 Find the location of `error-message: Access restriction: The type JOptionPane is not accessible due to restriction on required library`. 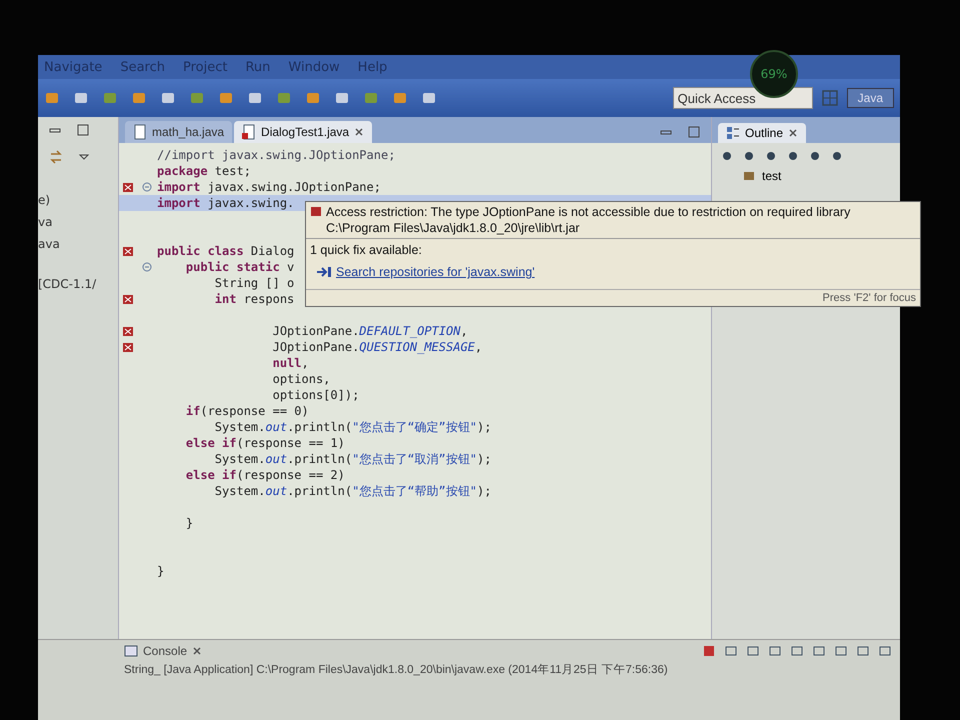

error-message: Access restriction: The type JOptionPane is not accessible due to restriction on required library is located at coordinates (588, 212).